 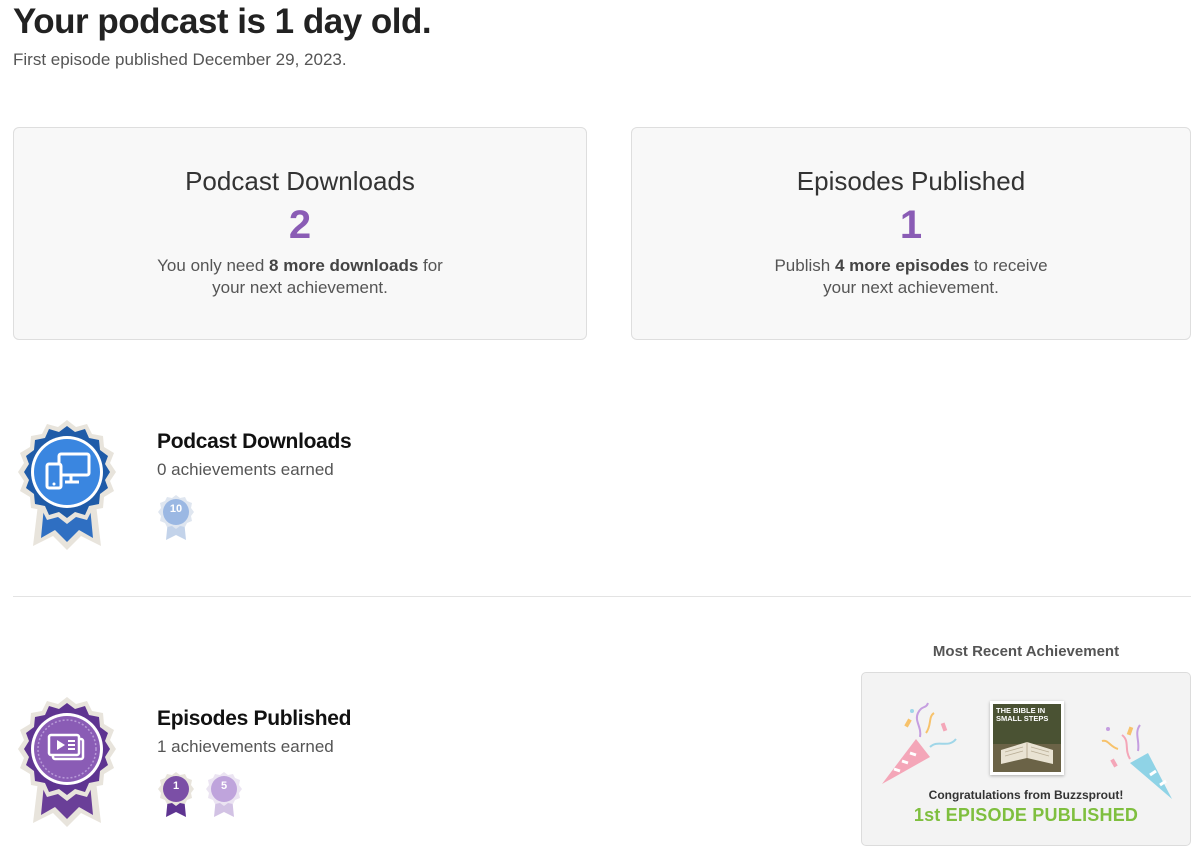 What do you see at coordinates (254, 455) in the screenshot?
I see `achievement-info: Podcast Downloads 0 achievements earned` at bounding box center [254, 455].